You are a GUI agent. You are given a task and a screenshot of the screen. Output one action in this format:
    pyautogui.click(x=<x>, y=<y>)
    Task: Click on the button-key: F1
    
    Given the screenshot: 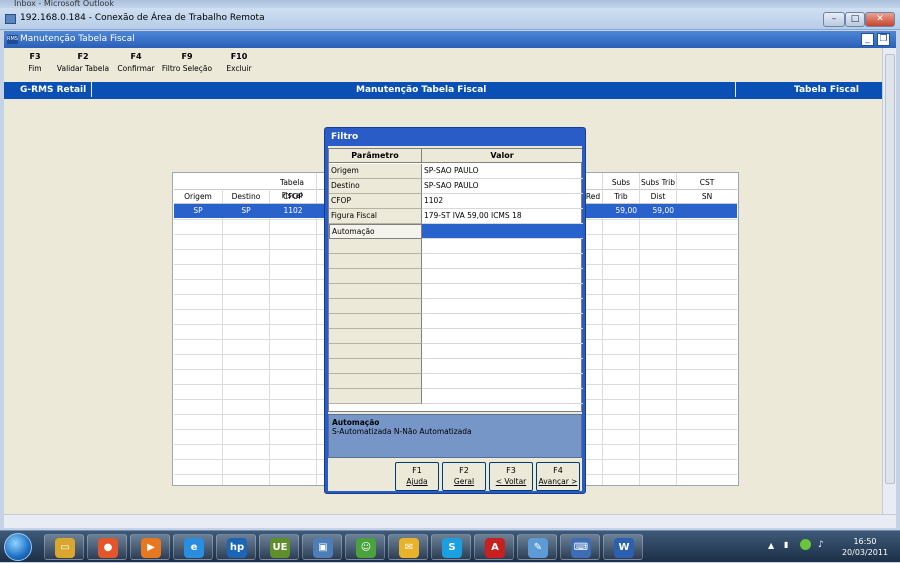 What is the action you would take?
    pyautogui.click(x=417, y=470)
    